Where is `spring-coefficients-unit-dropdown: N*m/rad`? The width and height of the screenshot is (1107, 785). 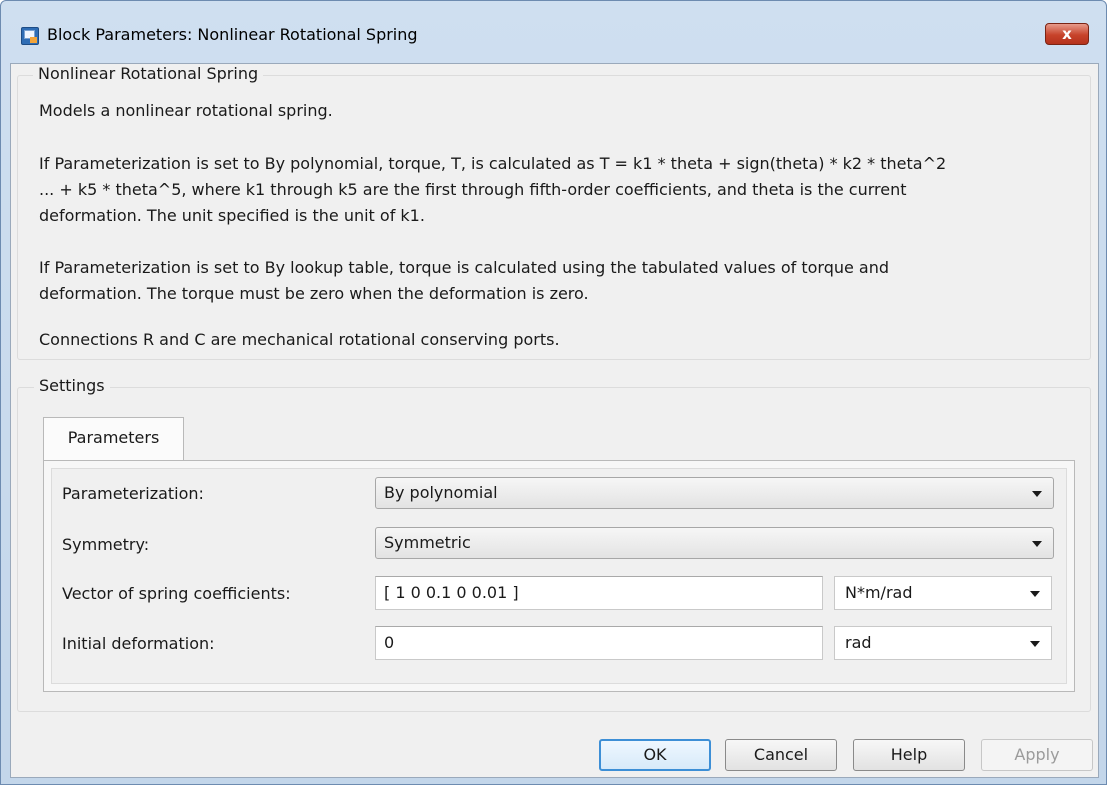
spring-coefficients-unit-dropdown: N*m/rad is located at coordinates (943, 593).